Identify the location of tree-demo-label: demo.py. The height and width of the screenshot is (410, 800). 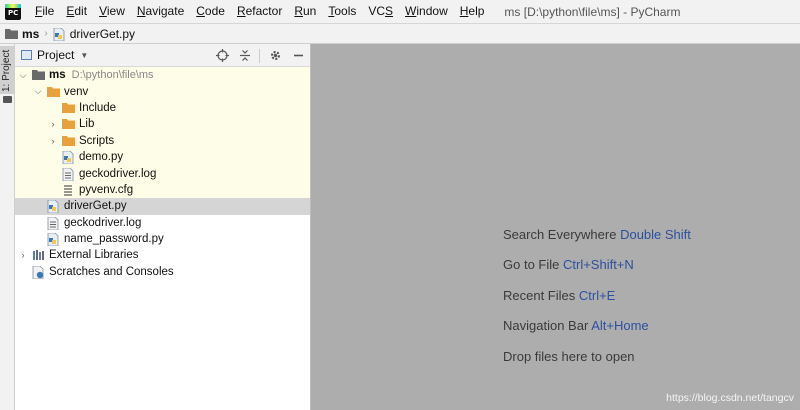
(101, 157).